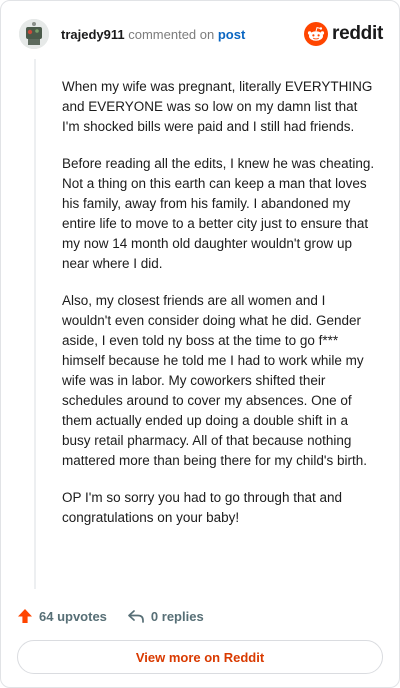 The width and height of the screenshot is (400, 688). I want to click on comment-footer: 64 upvotes 0 replies, so click(120, 616).